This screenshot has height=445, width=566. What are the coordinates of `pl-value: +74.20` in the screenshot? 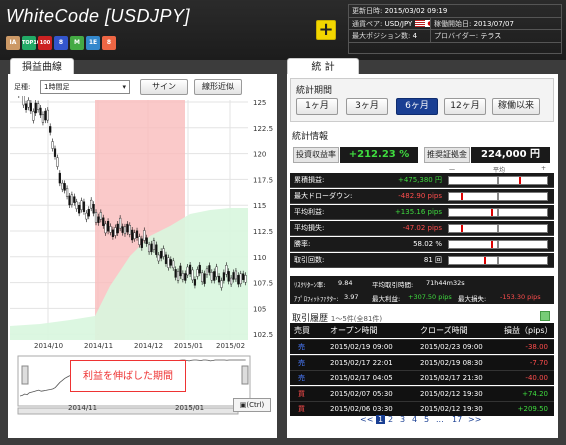 It's located at (535, 393).